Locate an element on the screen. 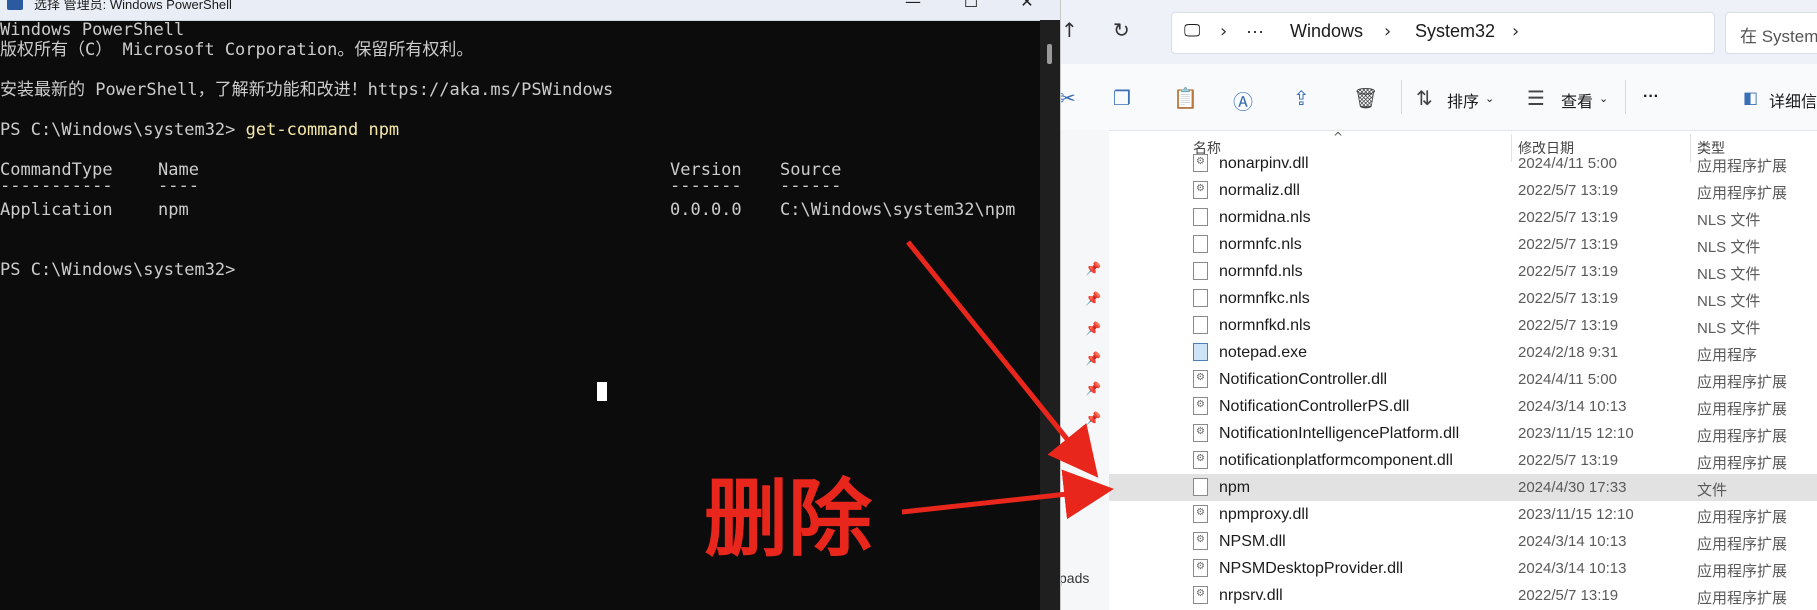 This screenshot has height=610, width=1817. file-row: normidna.nls 2022/5/7 13:19 NLS 文件 is located at coordinates (1463, 217).